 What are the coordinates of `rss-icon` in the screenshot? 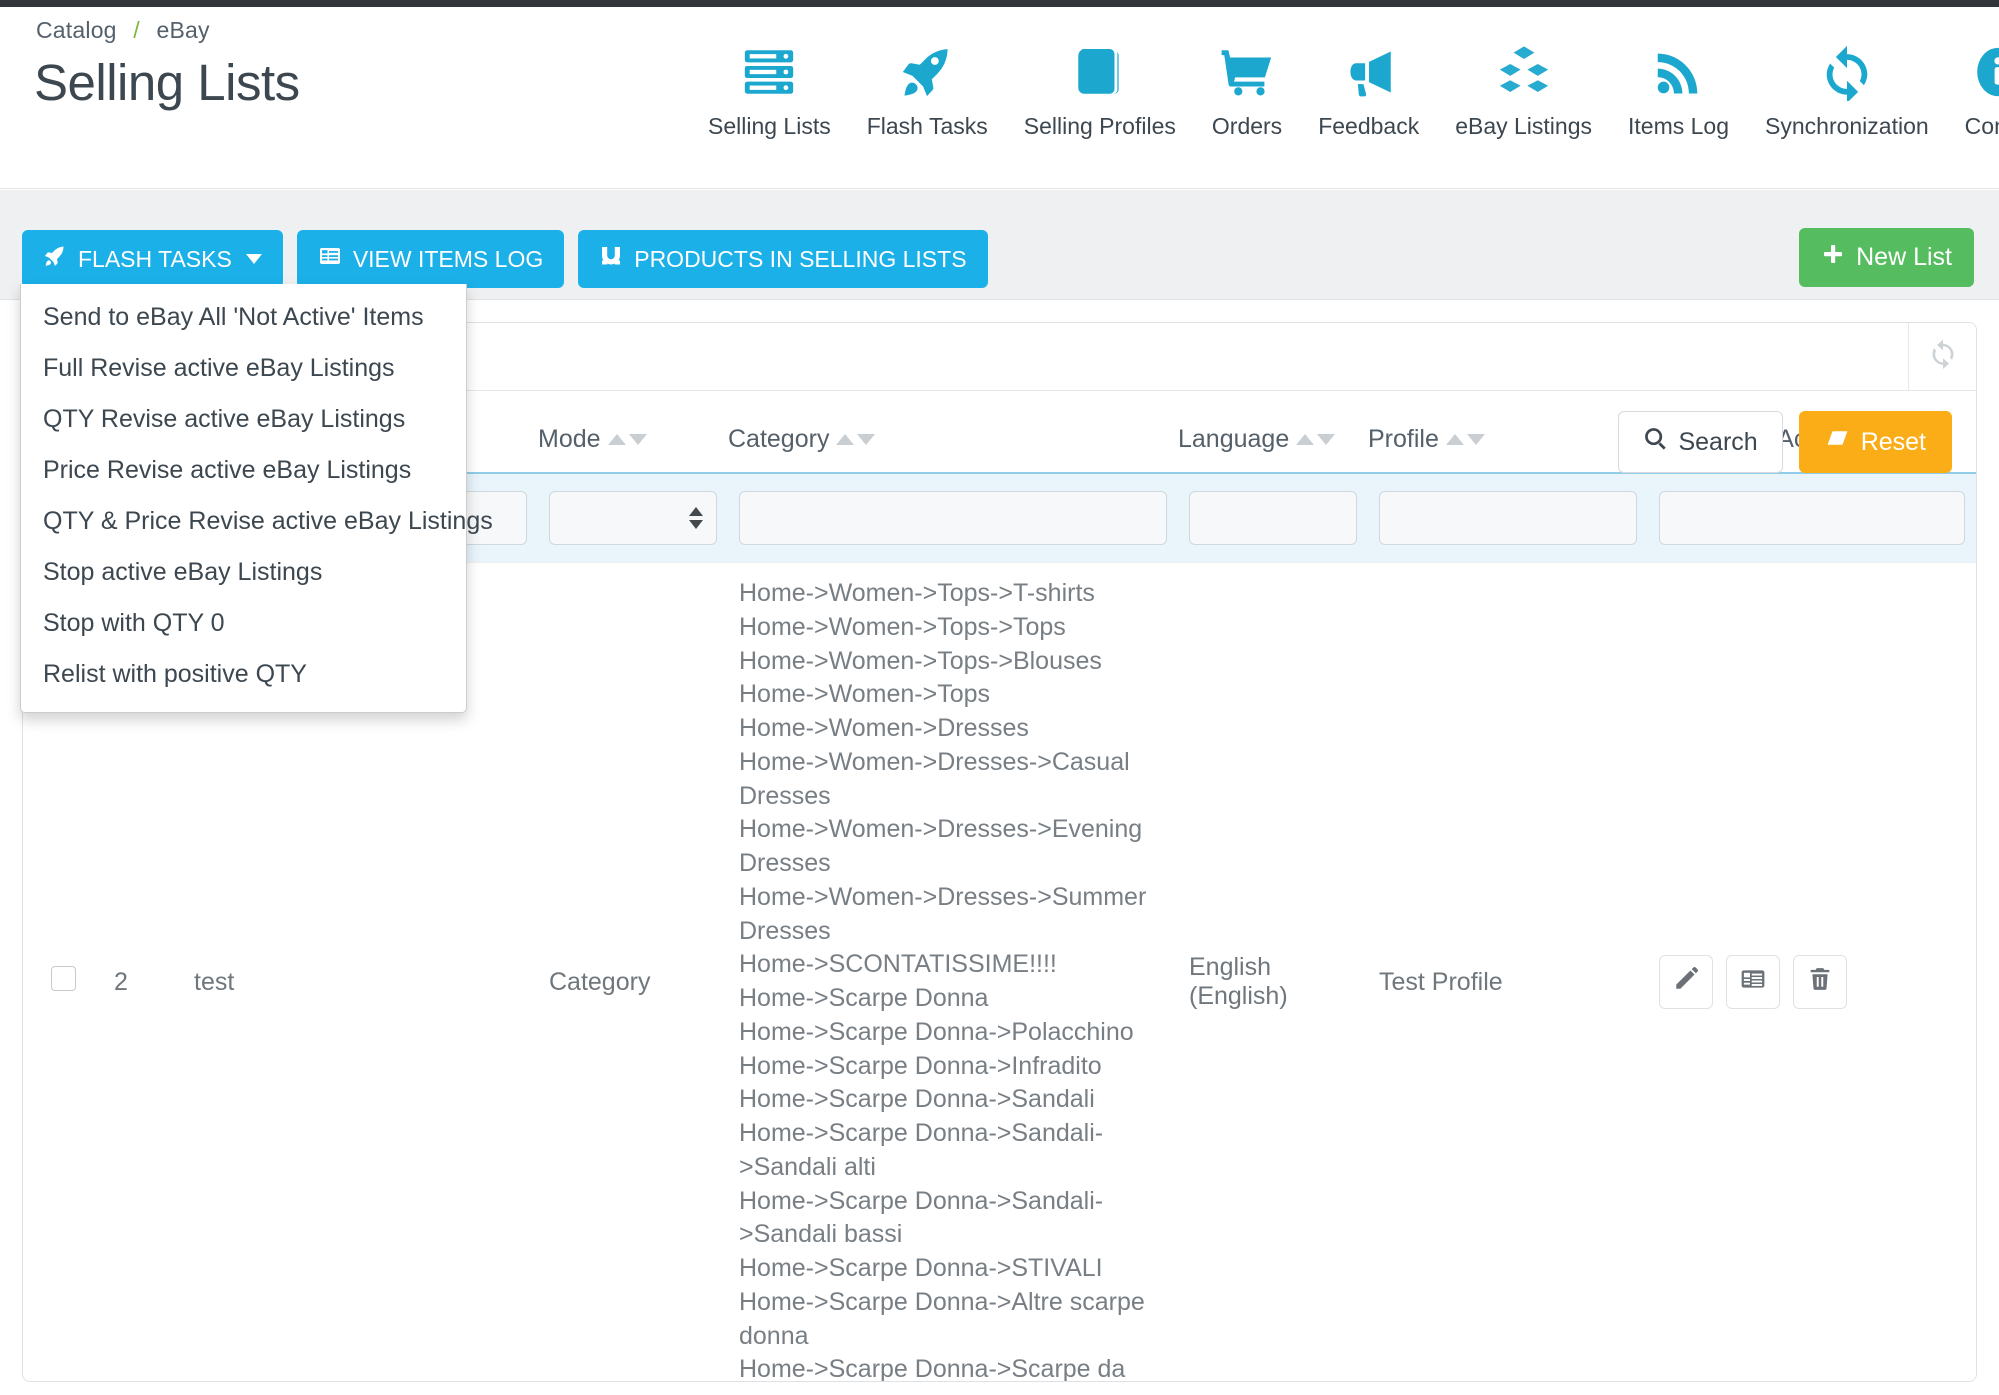 It's located at (1679, 72).